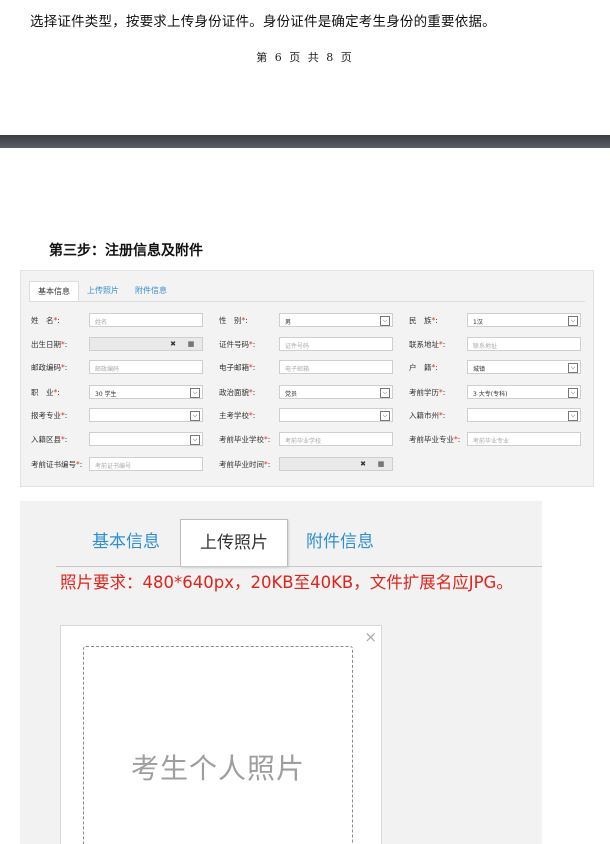 Image resolution: width=610 pixels, height=844 pixels. I want to click on field-label-text: 户 籍, so click(420, 367).